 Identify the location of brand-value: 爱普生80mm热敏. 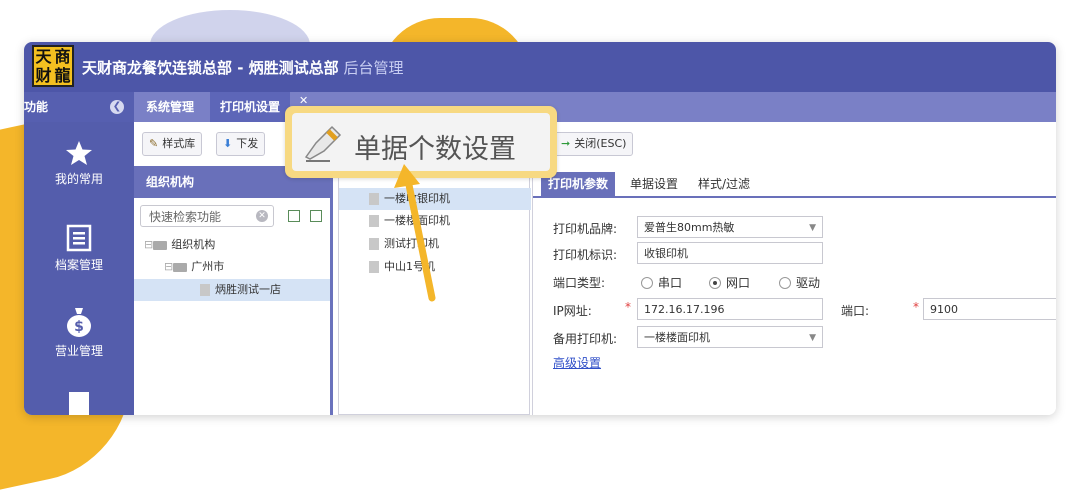
(689, 227).